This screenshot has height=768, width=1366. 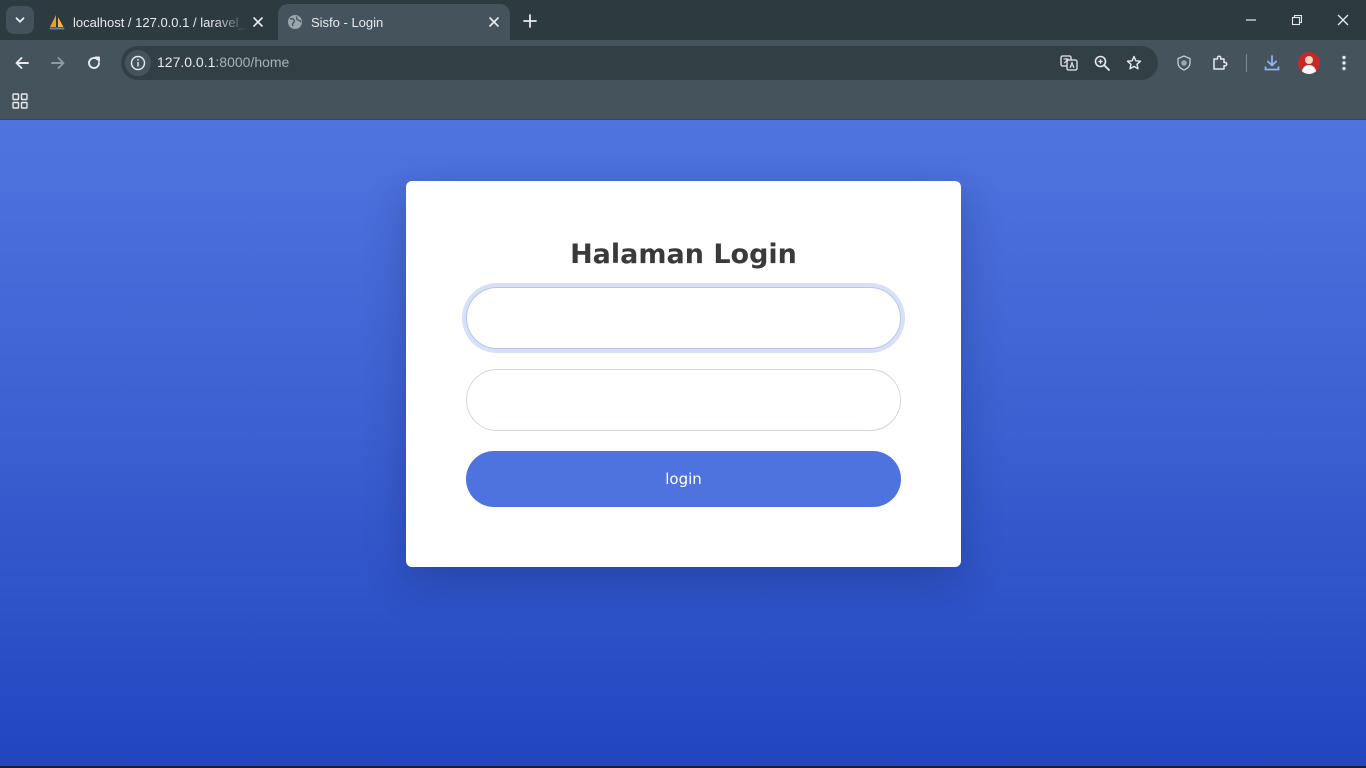 I want to click on avatar-body, so click(x=1309, y=69).